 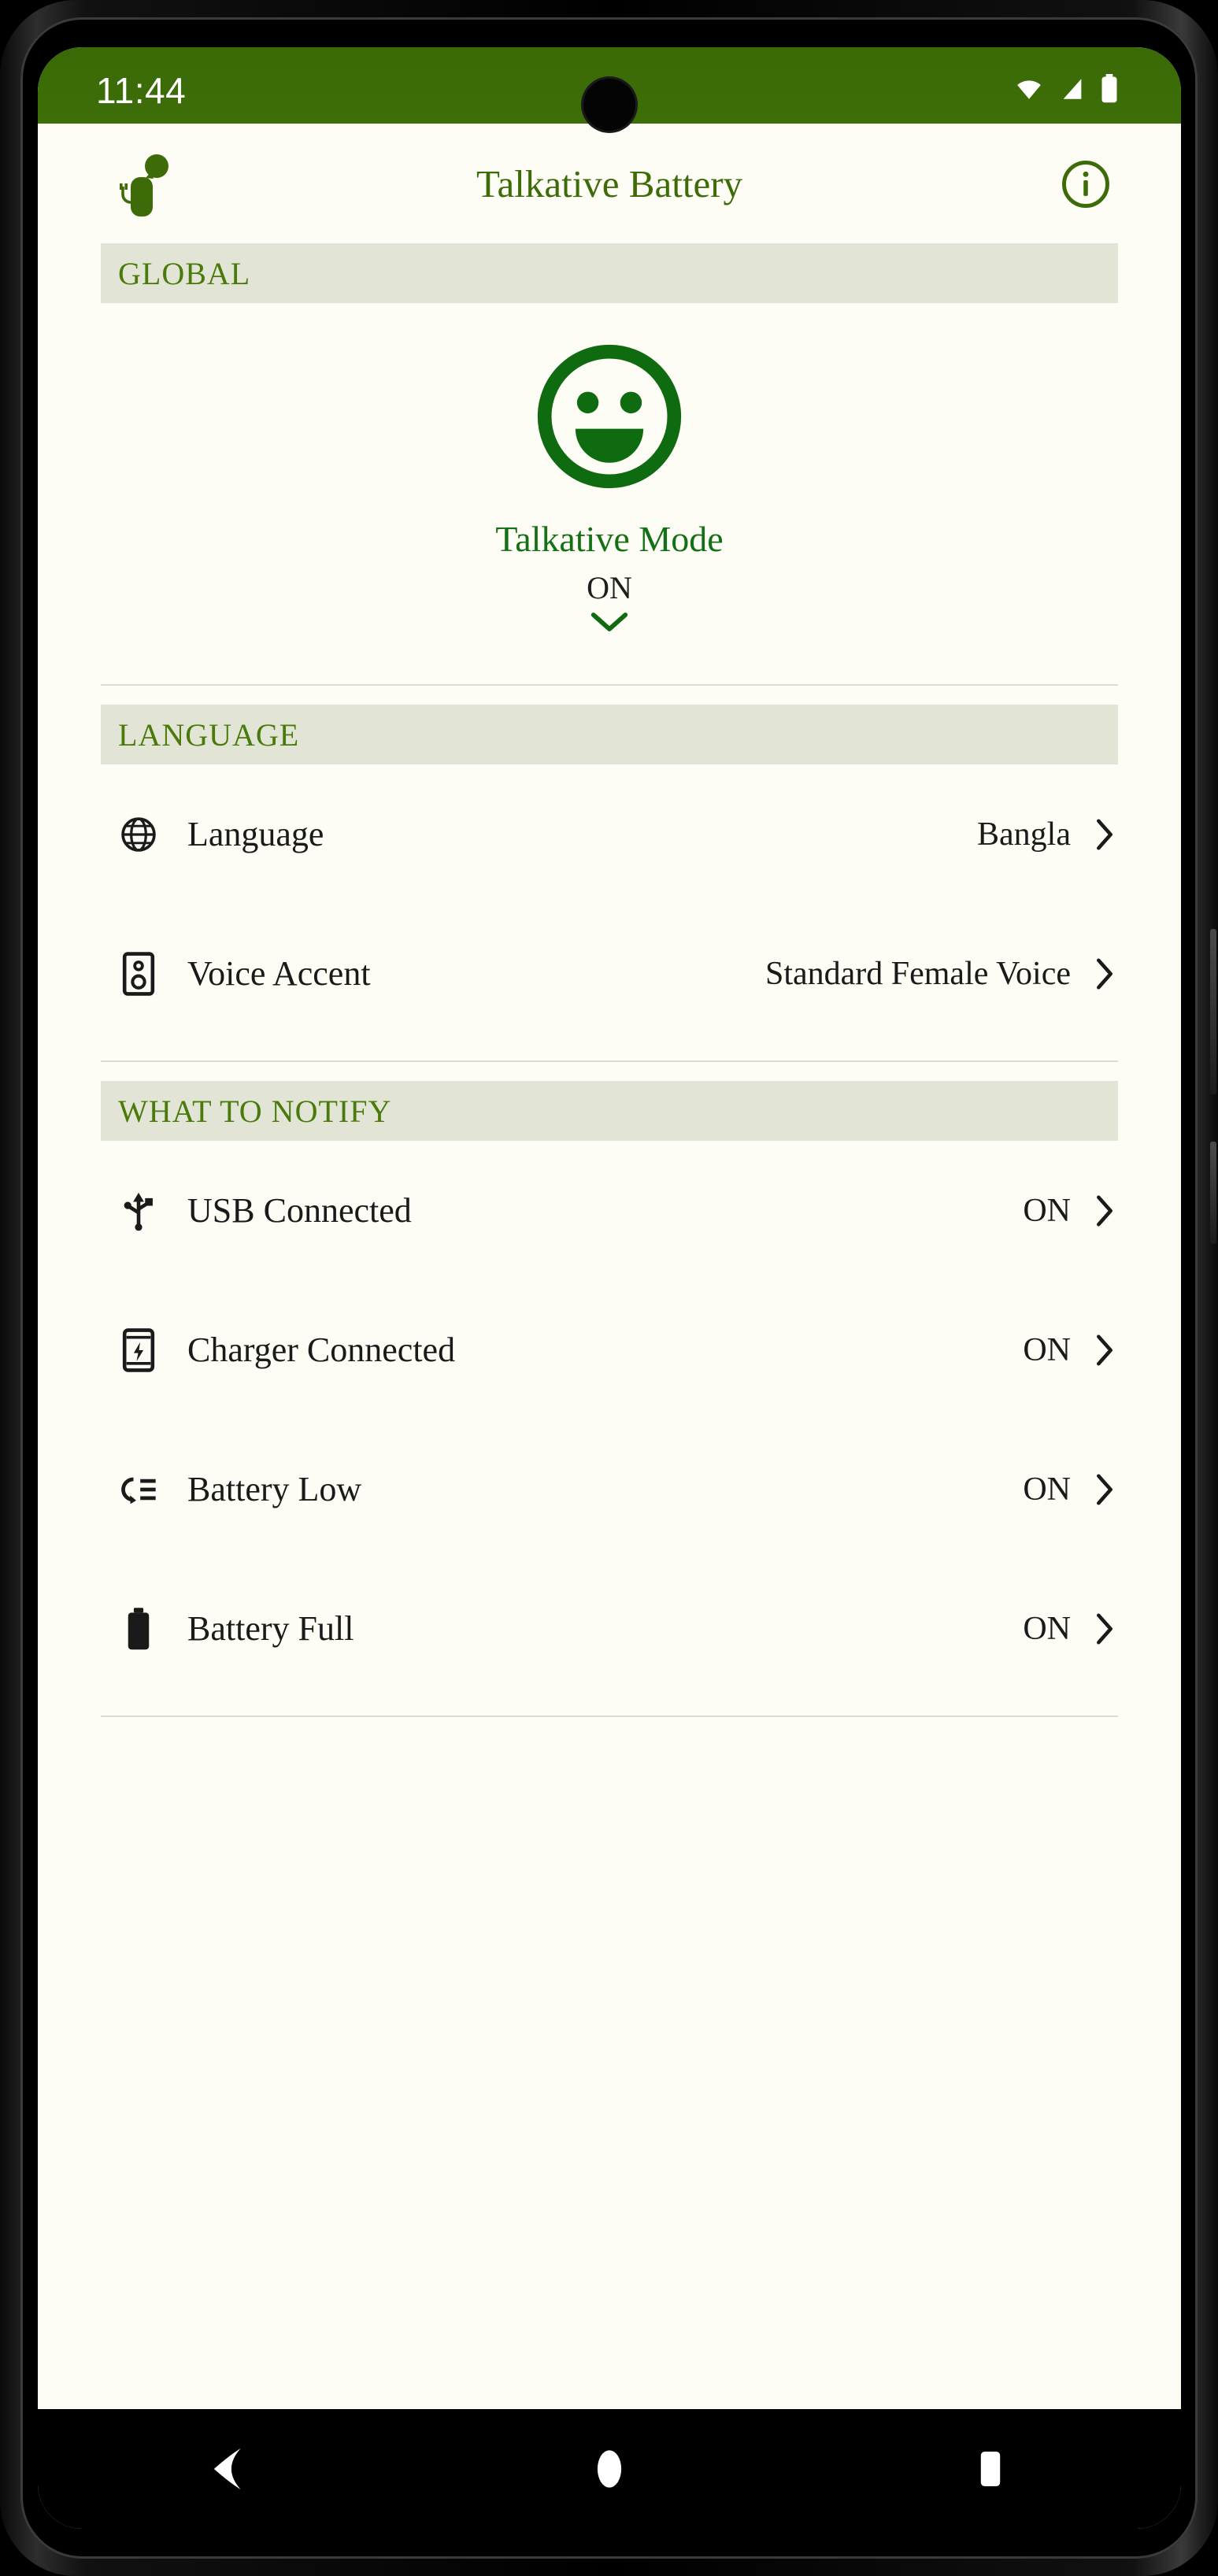 What do you see at coordinates (141, 90) in the screenshot?
I see `status-bar-clock: 11:44` at bounding box center [141, 90].